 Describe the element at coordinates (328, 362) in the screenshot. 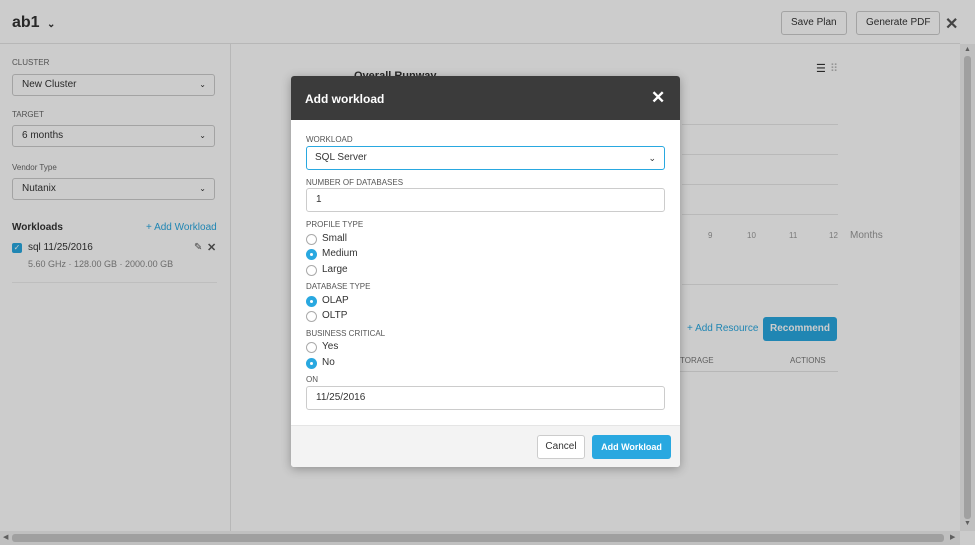

I see `radio-label: No` at that location.